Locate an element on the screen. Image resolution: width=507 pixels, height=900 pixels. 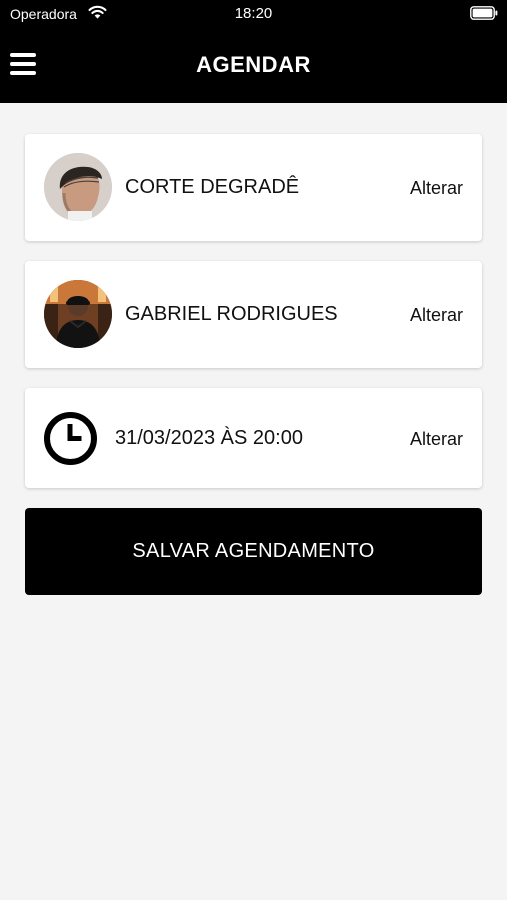
service-name: CORTE DEGRADÊ is located at coordinates (212, 187).